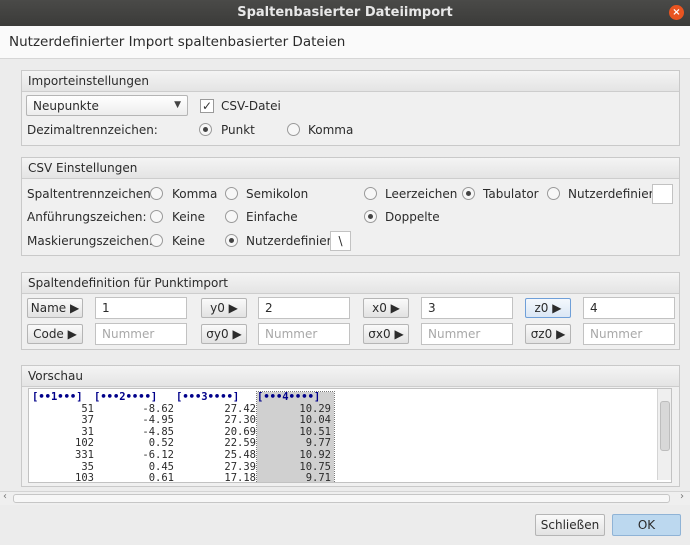 Image resolution: width=690 pixels, height=545 pixels. I want to click on preview-column-header: [•••4••••], so click(294, 397).